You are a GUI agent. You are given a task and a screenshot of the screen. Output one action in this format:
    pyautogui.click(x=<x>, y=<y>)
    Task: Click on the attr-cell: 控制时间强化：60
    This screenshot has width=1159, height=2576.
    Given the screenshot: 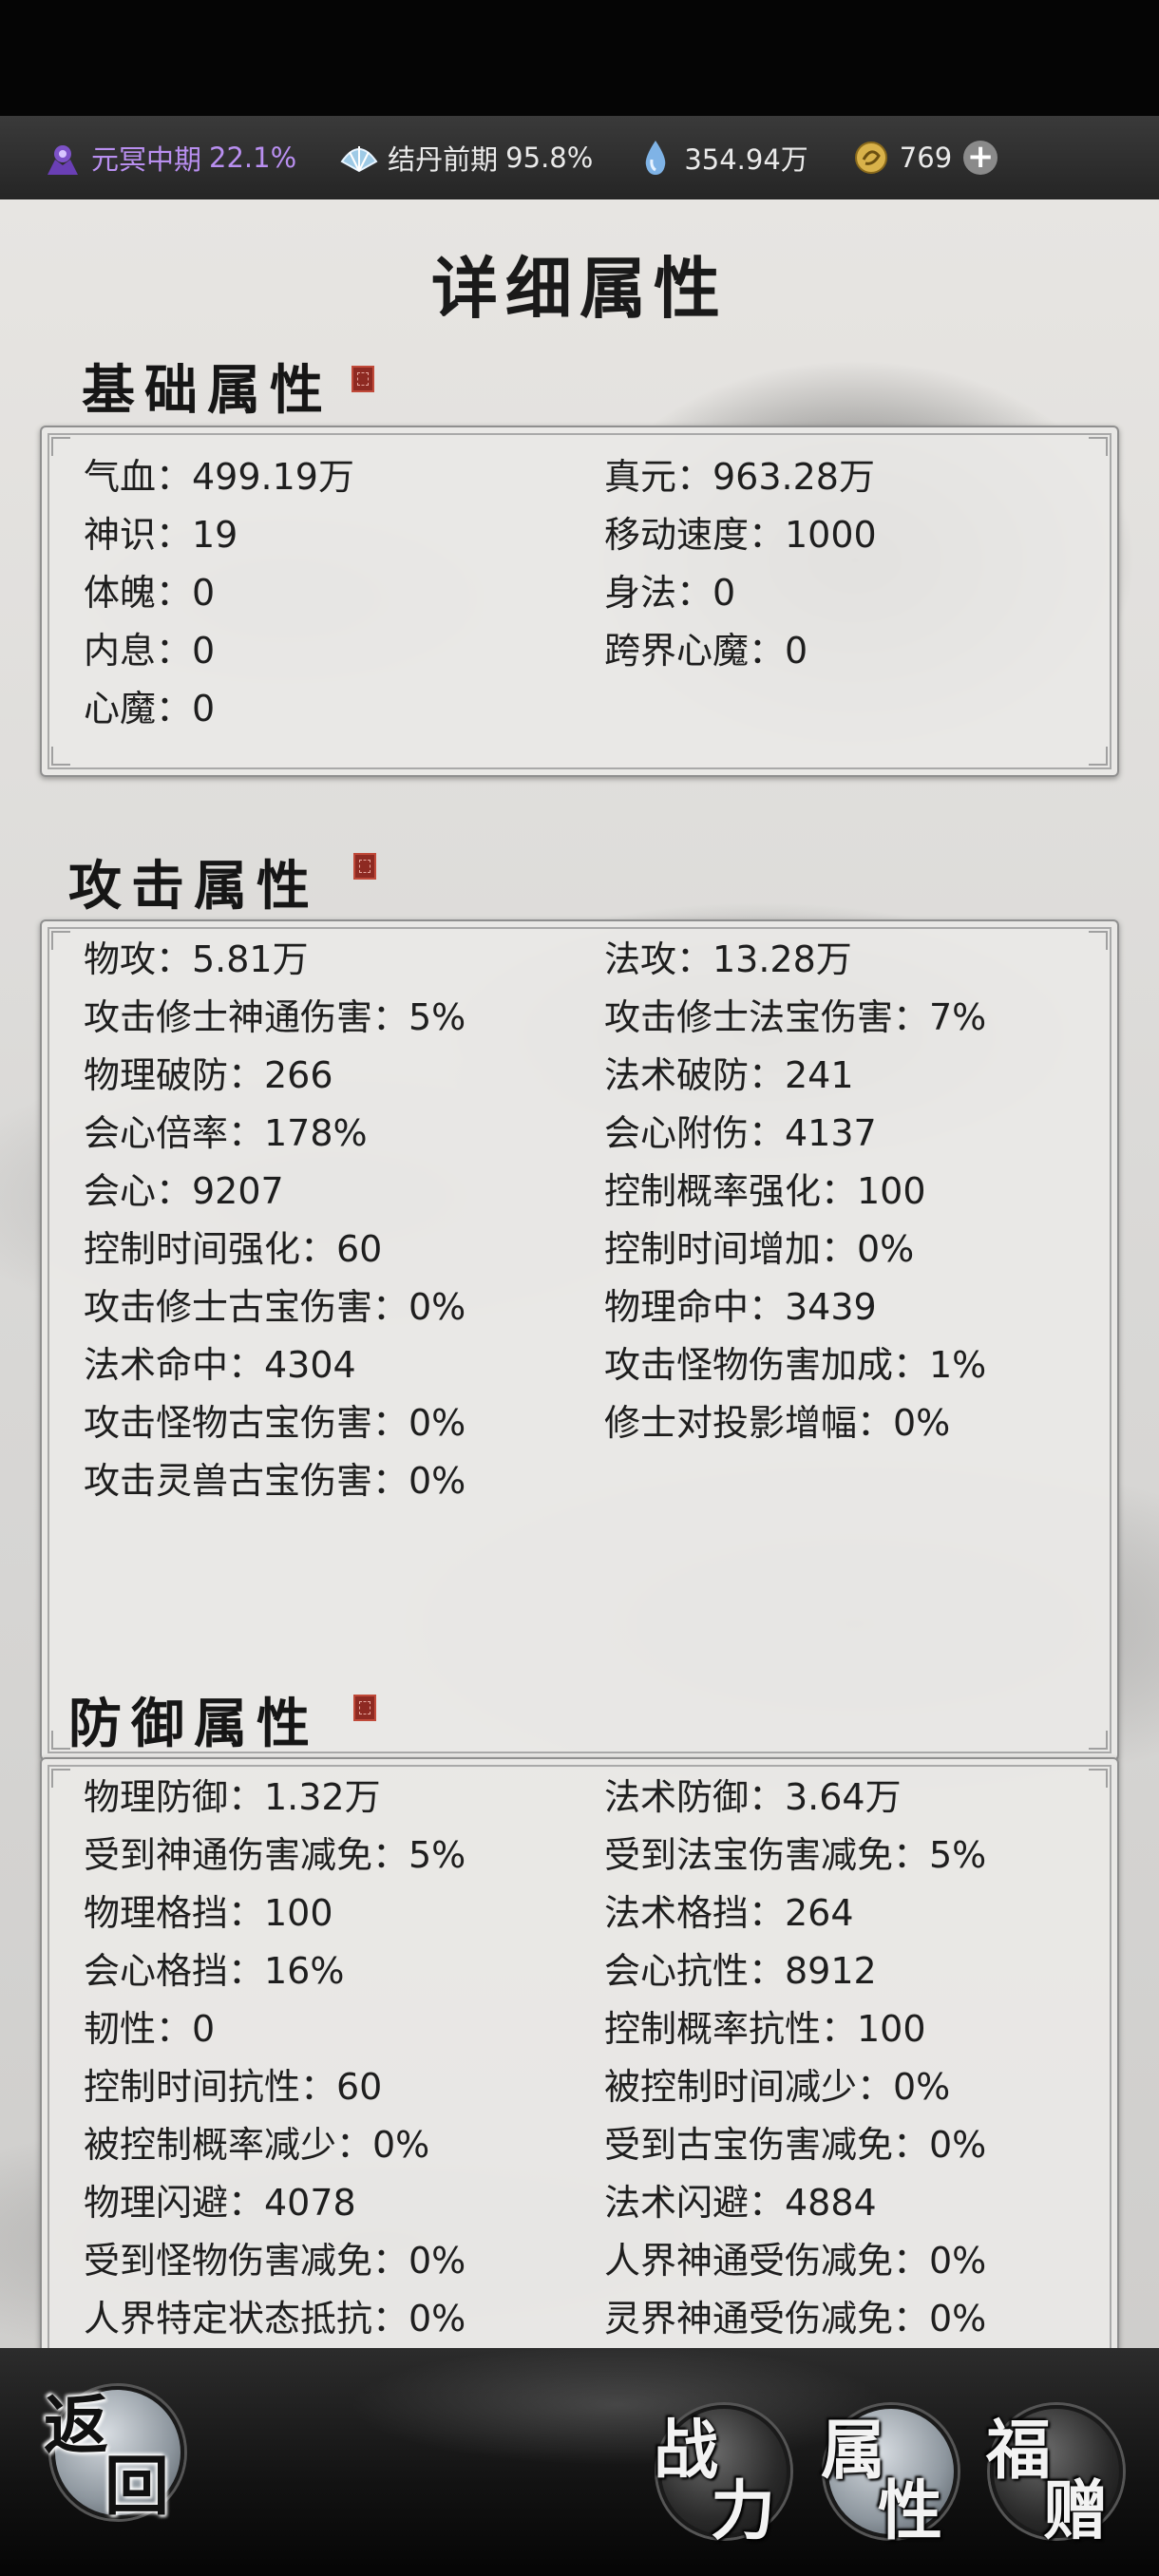 What is the action you would take?
    pyautogui.click(x=233, y=1249)
    